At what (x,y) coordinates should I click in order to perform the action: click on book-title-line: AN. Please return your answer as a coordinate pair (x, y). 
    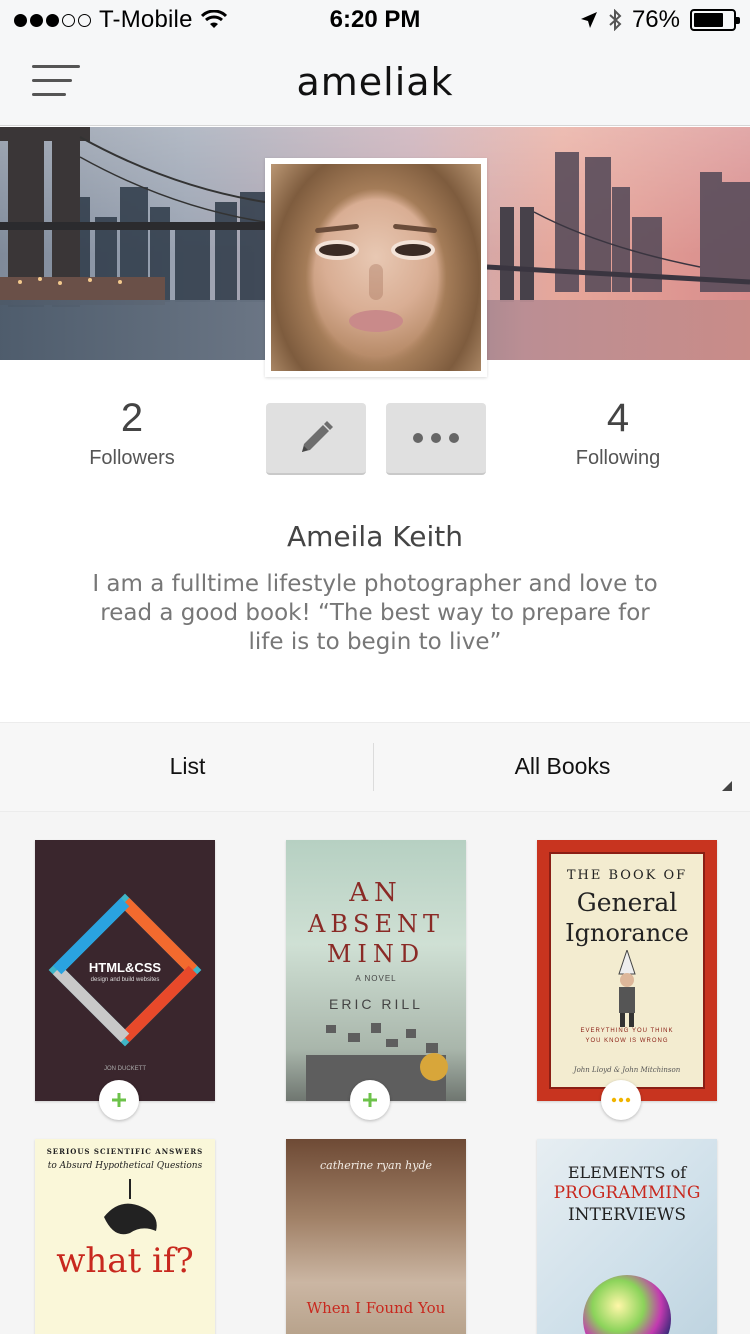
    Looking at the image, I should click on (376, 893).